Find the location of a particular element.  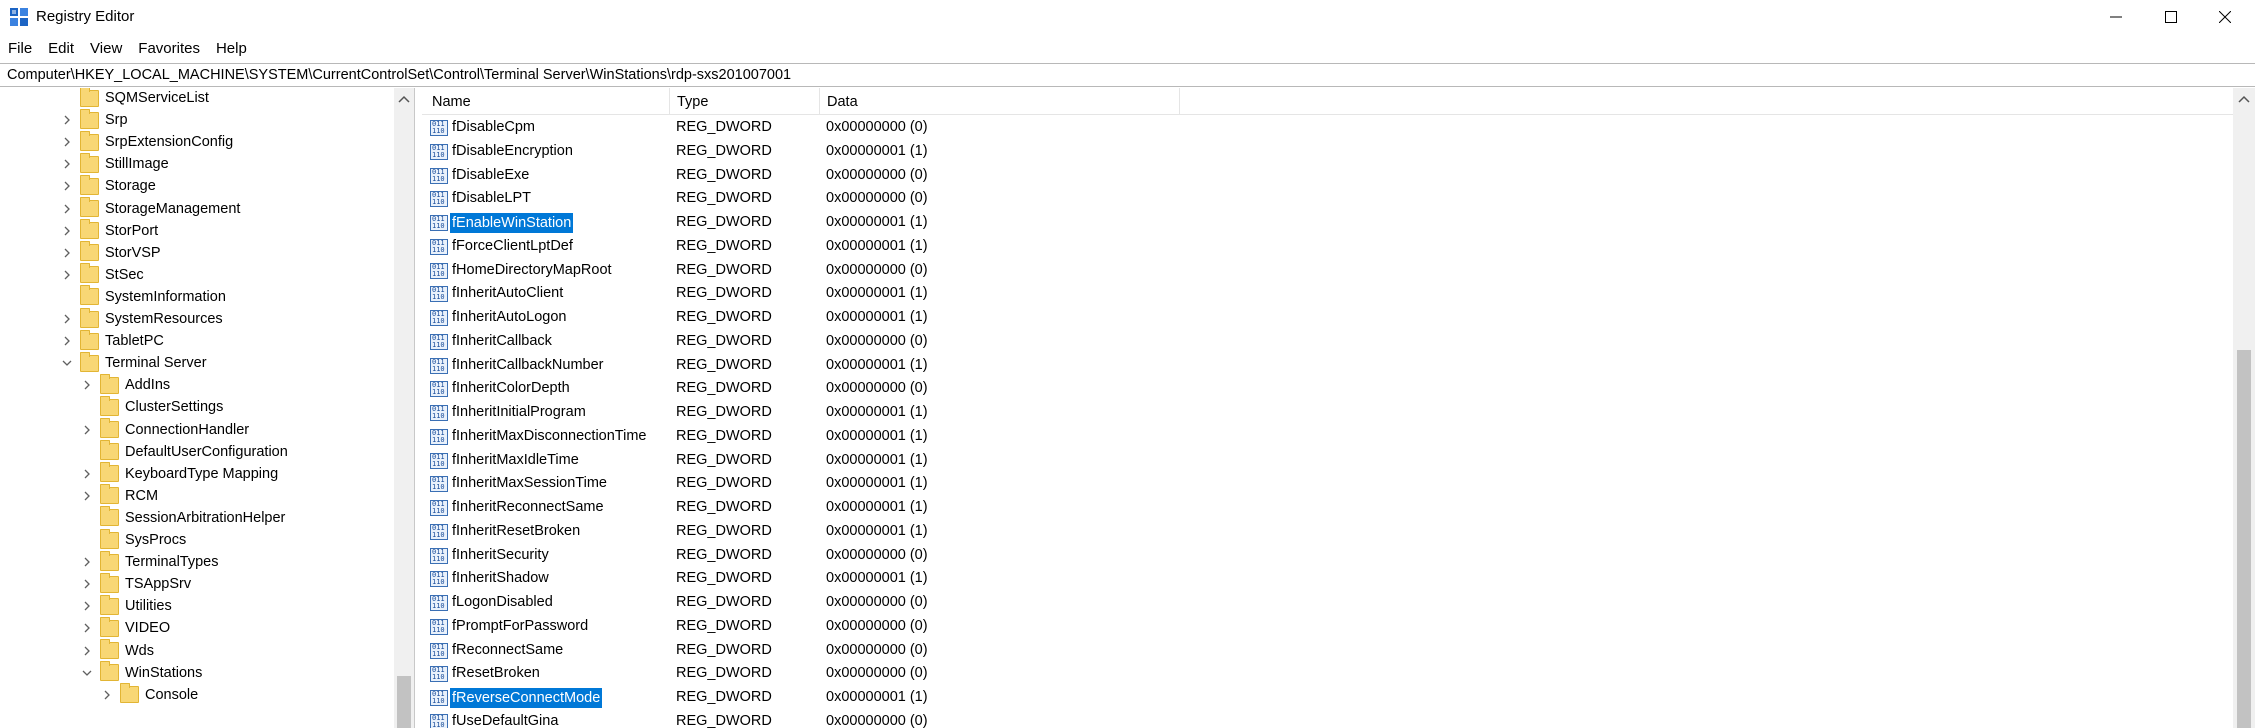

value-row: fInheritCallback REG_DWORD 0x00000000 (0) is located at coordinates (1122, 342).